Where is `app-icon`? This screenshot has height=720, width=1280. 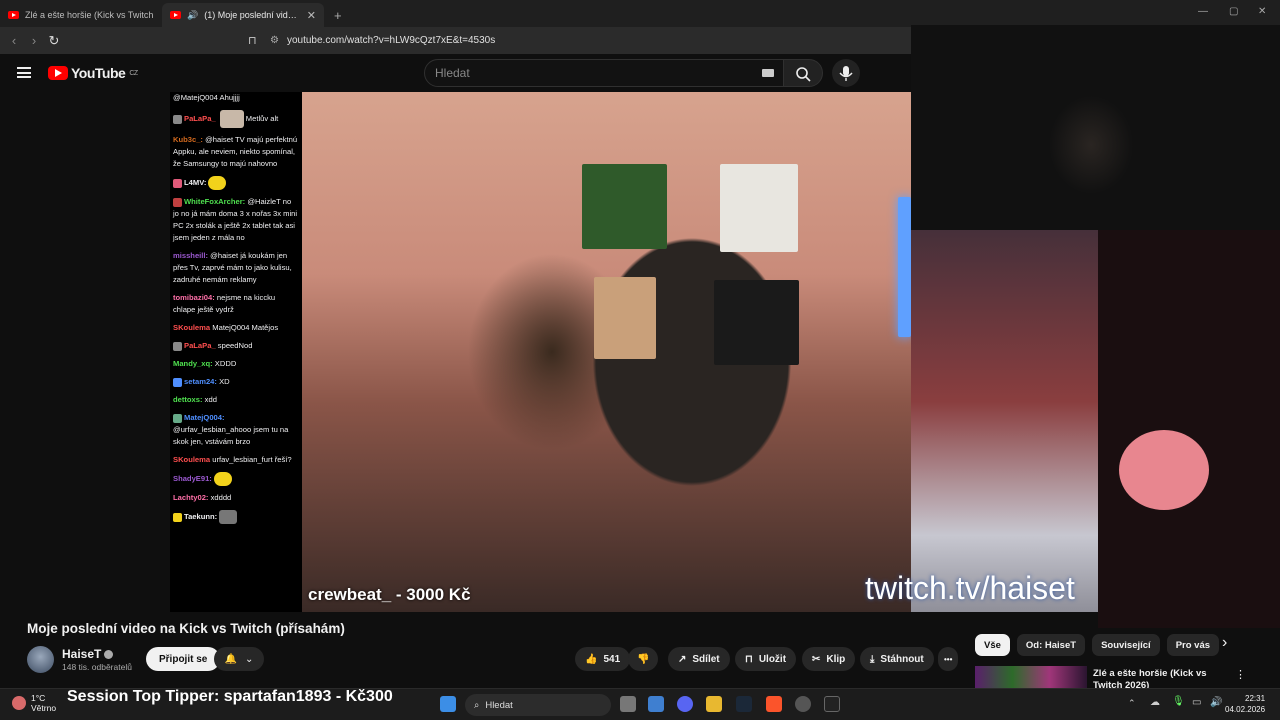
app-icon is located at coordinates (803, 704).